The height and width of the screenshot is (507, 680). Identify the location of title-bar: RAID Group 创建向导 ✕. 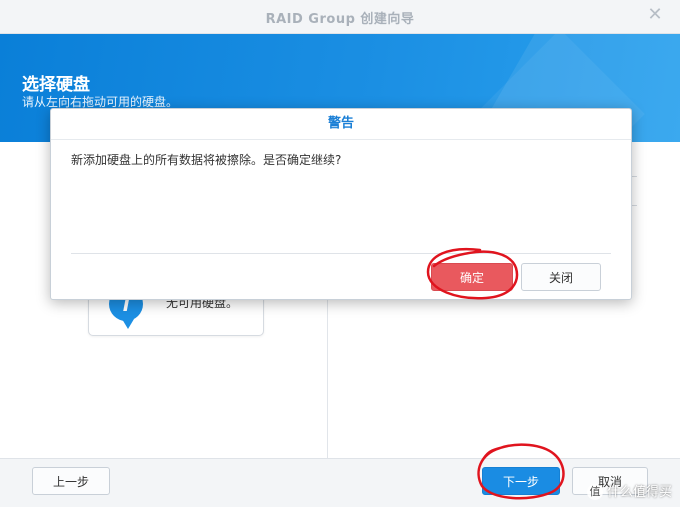
(340, 17).